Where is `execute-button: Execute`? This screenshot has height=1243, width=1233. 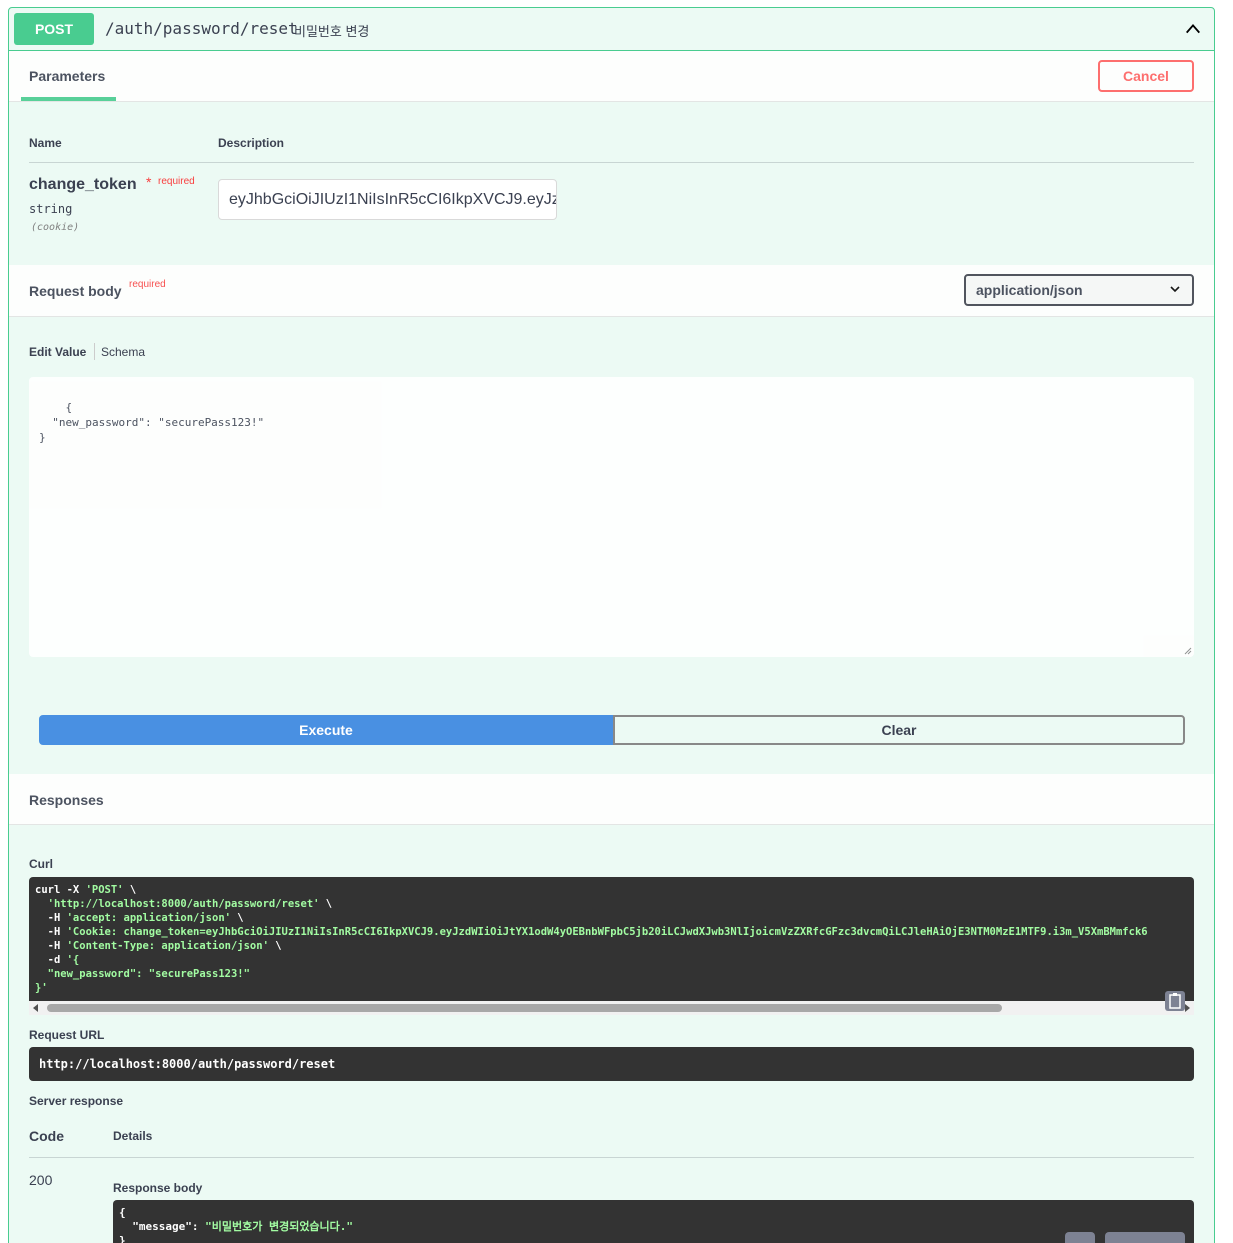
execute-button: Execute is located at coordinates (326, 730).